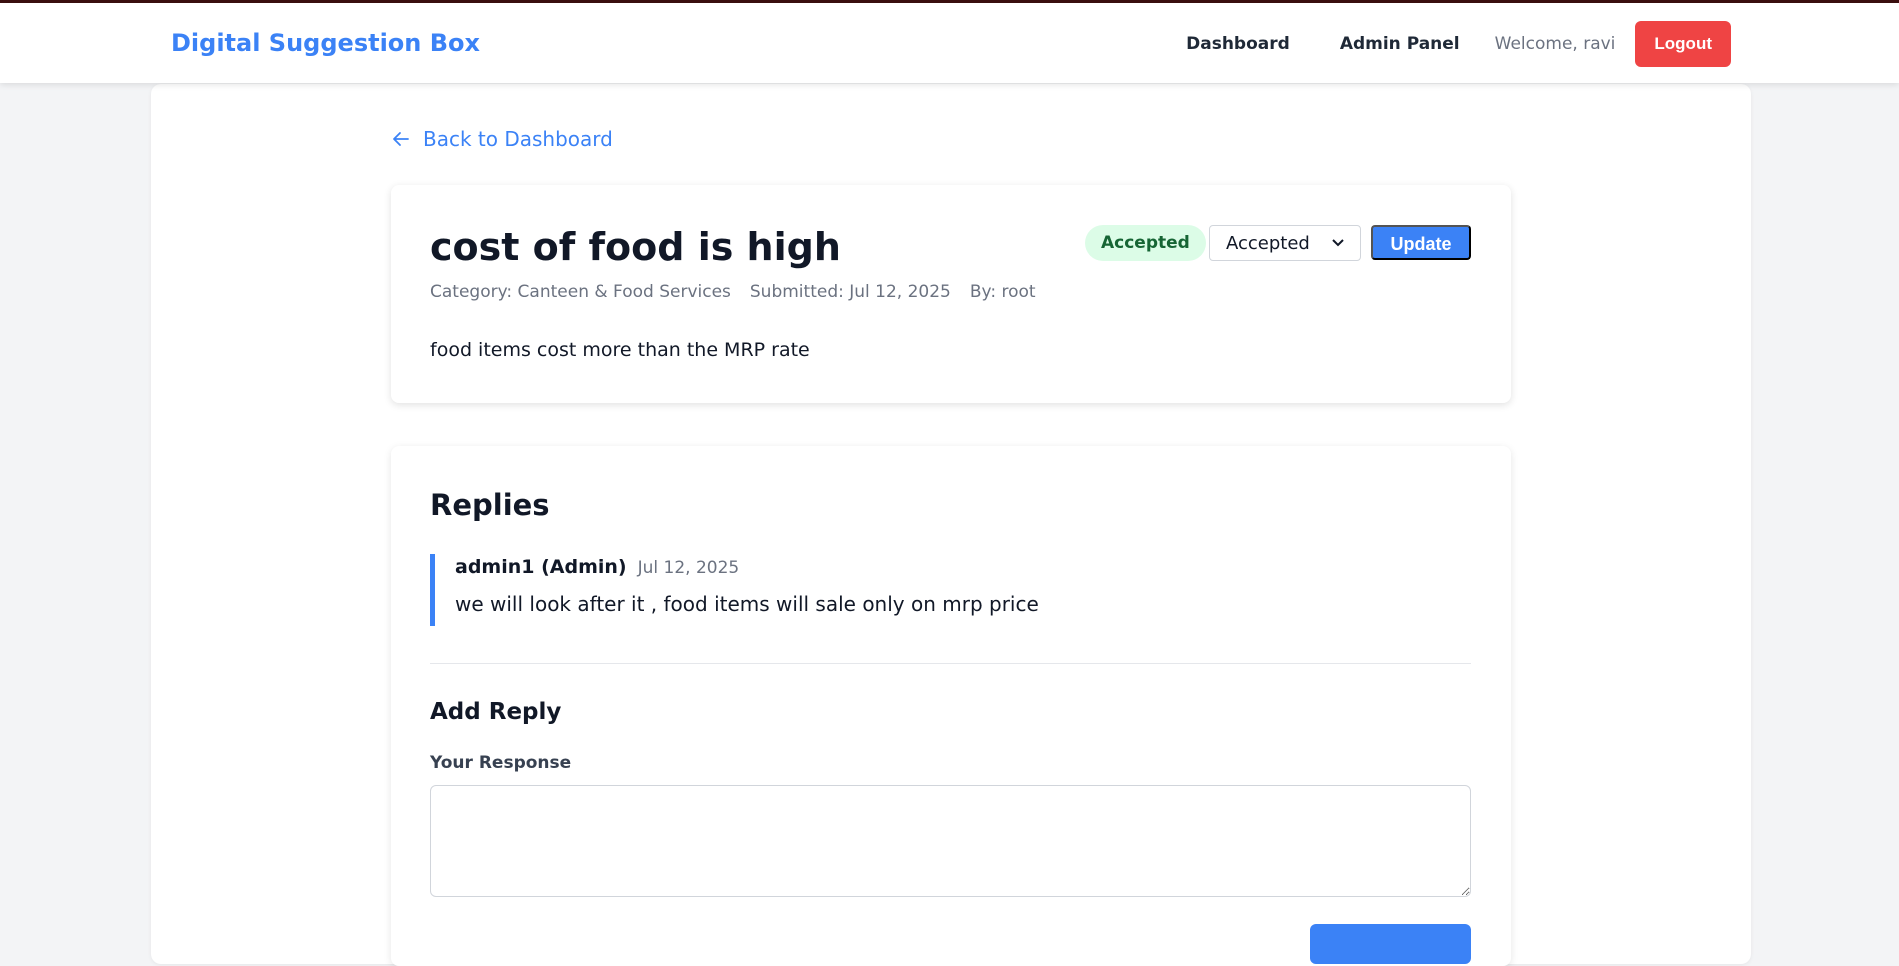  I want to click on suggestion-author: By: root, so click(1002, 292).